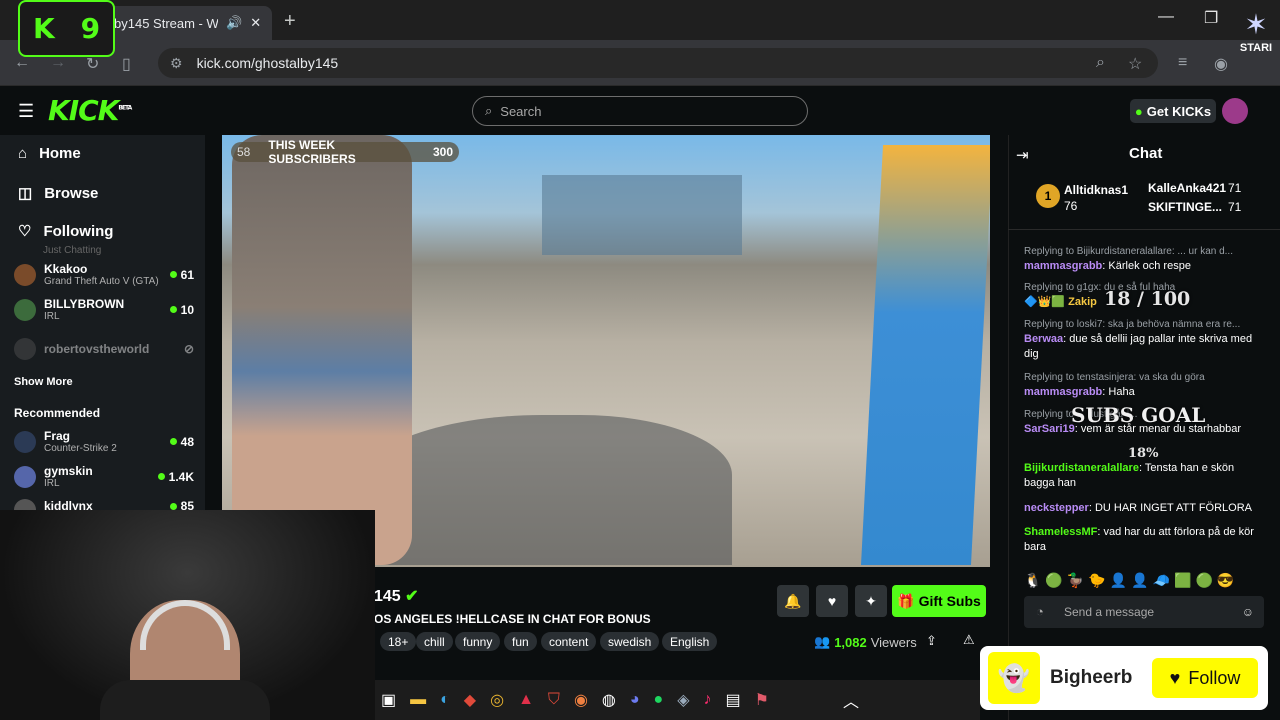 This screenshot has height=720, width=1280. Describe the element at coordinates (1081, 468) in the screenshot. I see `chat-username: Bijikurdistaneralallare` at that location.